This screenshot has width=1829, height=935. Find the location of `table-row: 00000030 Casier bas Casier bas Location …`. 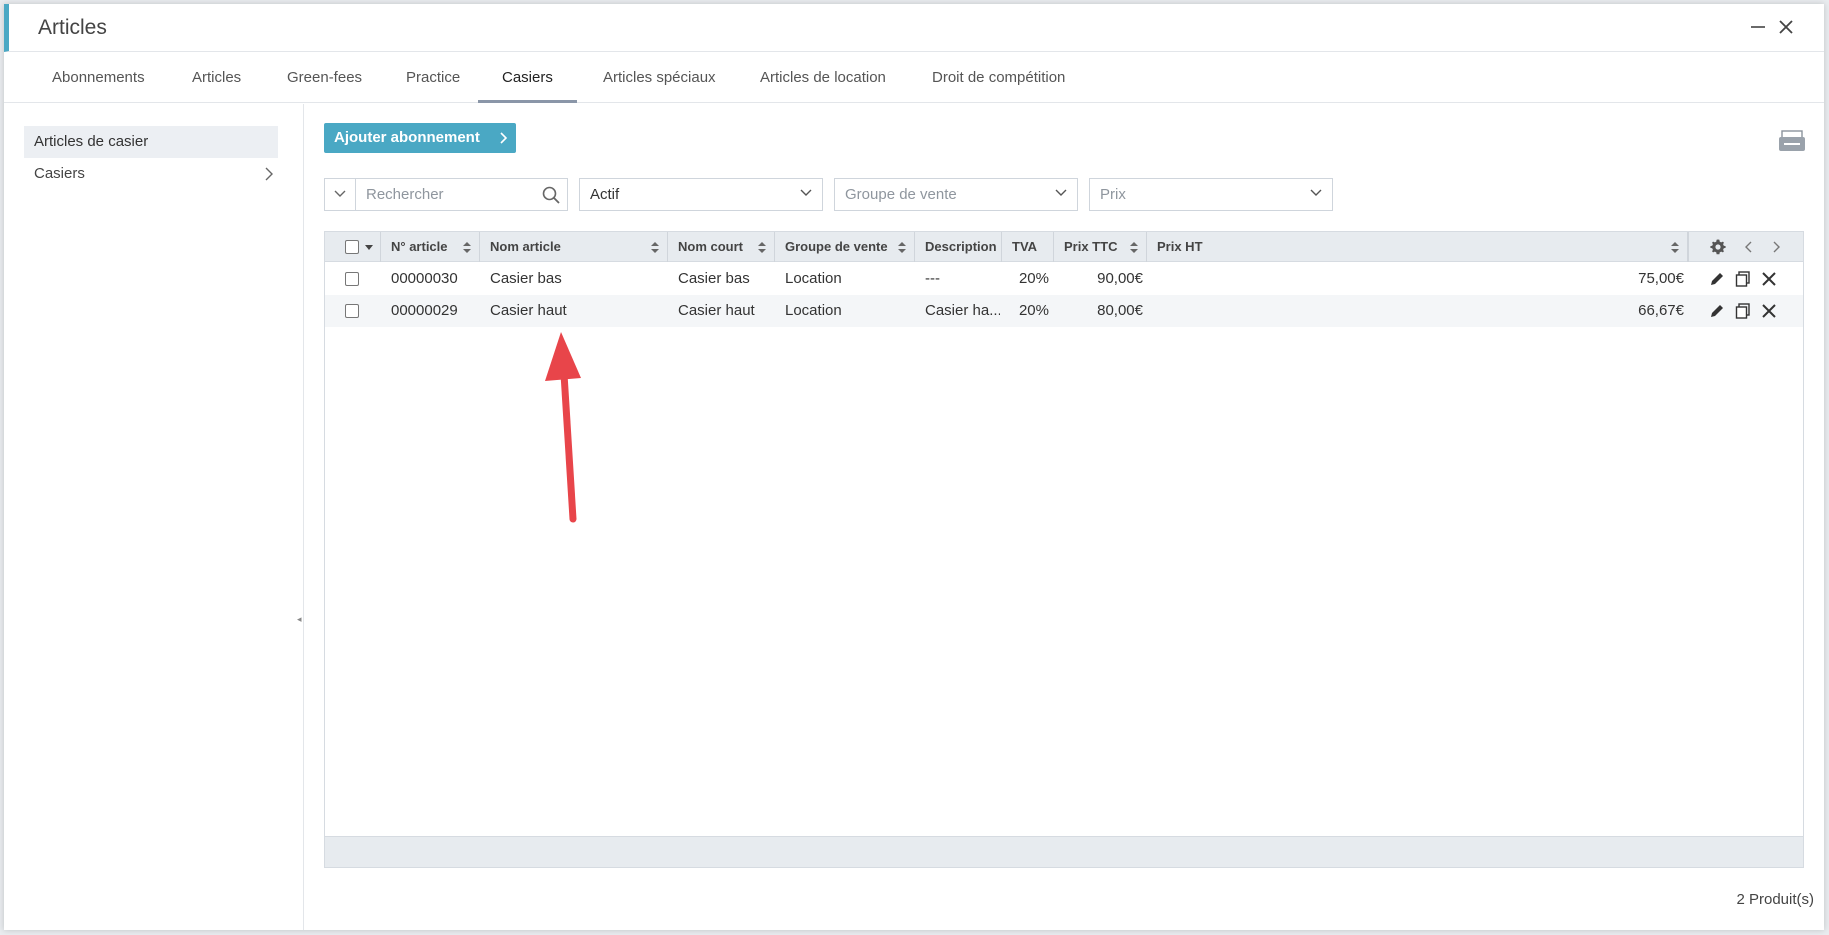

table-row: 00000030 Casier bas Casier bas Location … is located at coordinates (1064, 279).